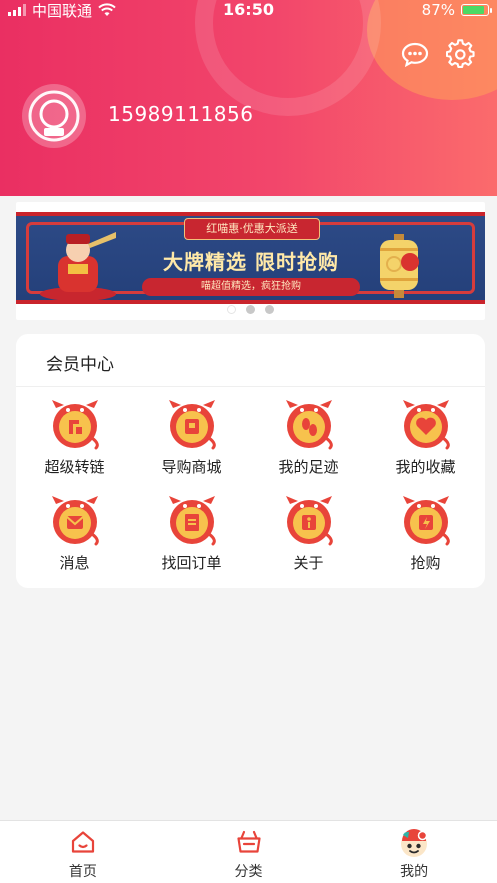 The image size is (497, 883). I want to click on default-avatar-icon, so click(54, 116).